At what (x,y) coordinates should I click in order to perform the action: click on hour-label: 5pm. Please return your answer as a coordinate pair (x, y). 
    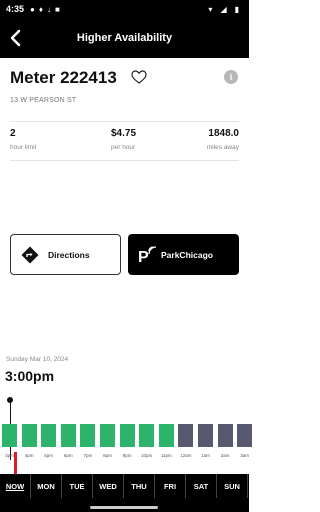
    Looking at the image, I should click on (49, 455).